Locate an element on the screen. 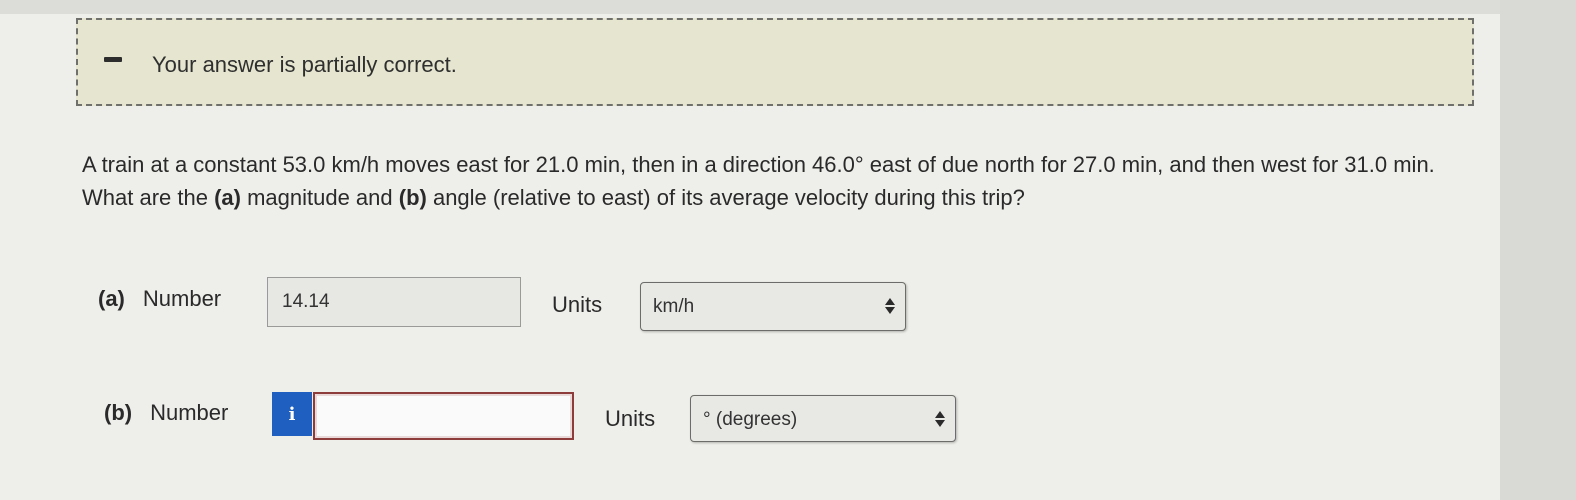 The image size is (1576, 500). question-part-b-tag: (b) is located at coordinates (412, 197).